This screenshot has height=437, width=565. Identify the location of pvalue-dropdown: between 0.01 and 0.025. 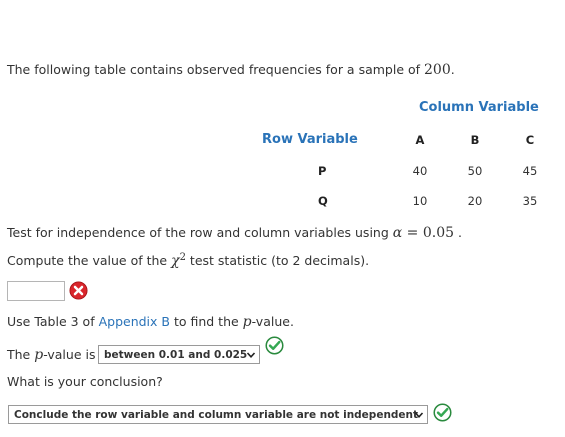
(179, 354).